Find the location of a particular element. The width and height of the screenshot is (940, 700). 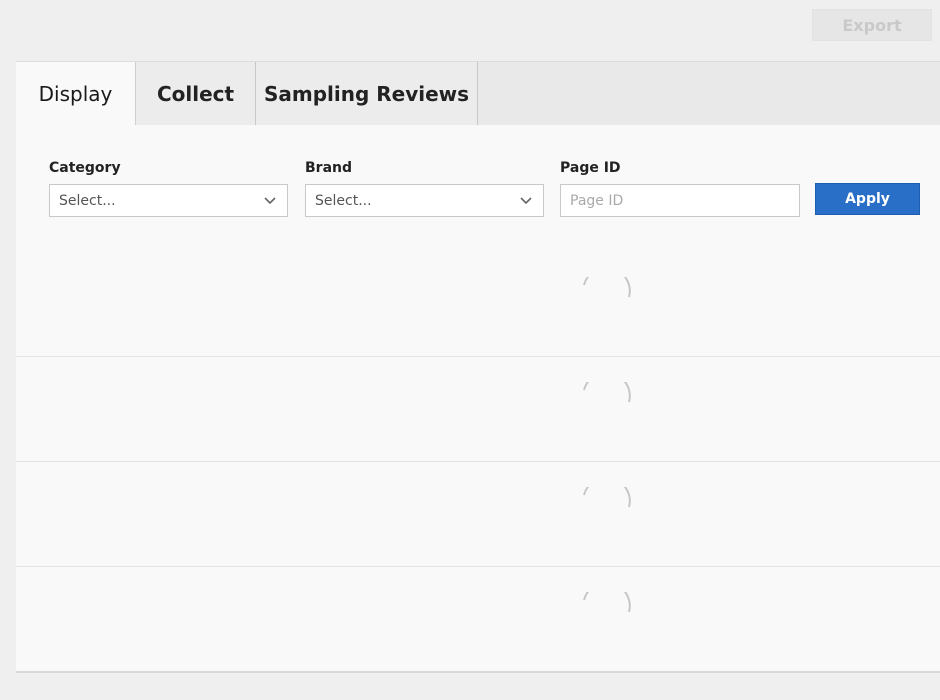

tab-display: Display is located at coordinates (76, 94).